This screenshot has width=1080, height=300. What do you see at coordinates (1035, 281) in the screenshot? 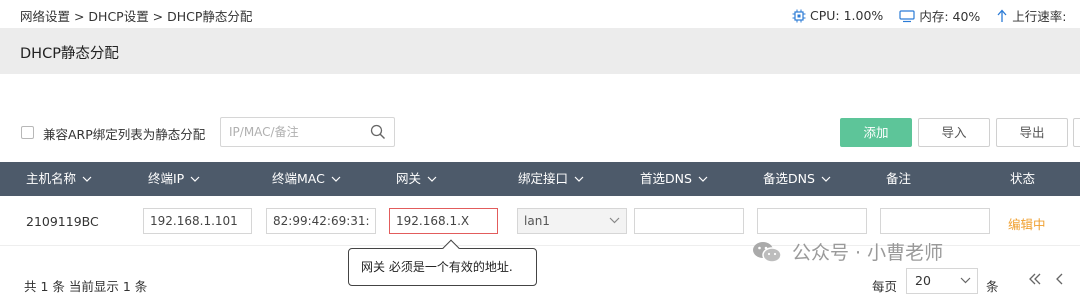
I see `first-page-icon` at bounding box center [1035, 281].